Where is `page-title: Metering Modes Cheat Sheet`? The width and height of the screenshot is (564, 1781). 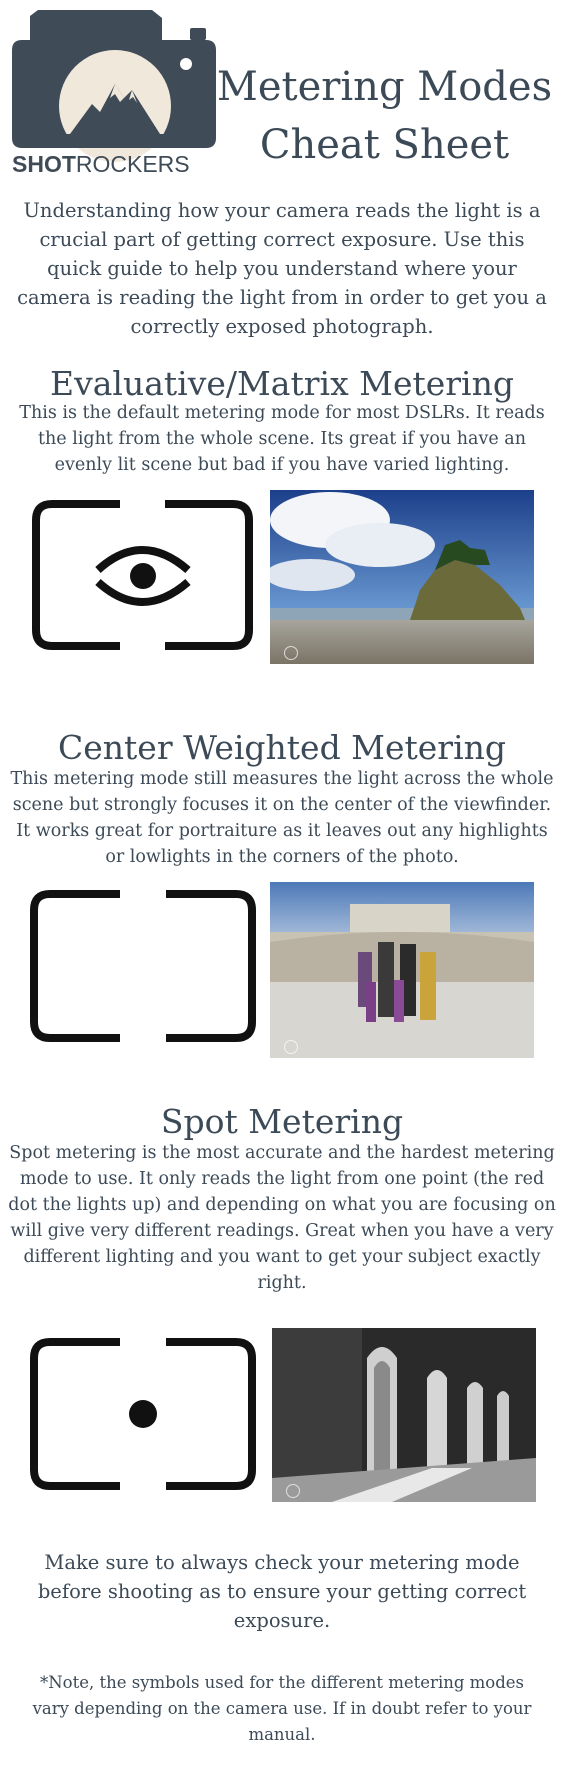
page-title: Metering Modes Cheat Sheet is located at coordinates (384, 116).